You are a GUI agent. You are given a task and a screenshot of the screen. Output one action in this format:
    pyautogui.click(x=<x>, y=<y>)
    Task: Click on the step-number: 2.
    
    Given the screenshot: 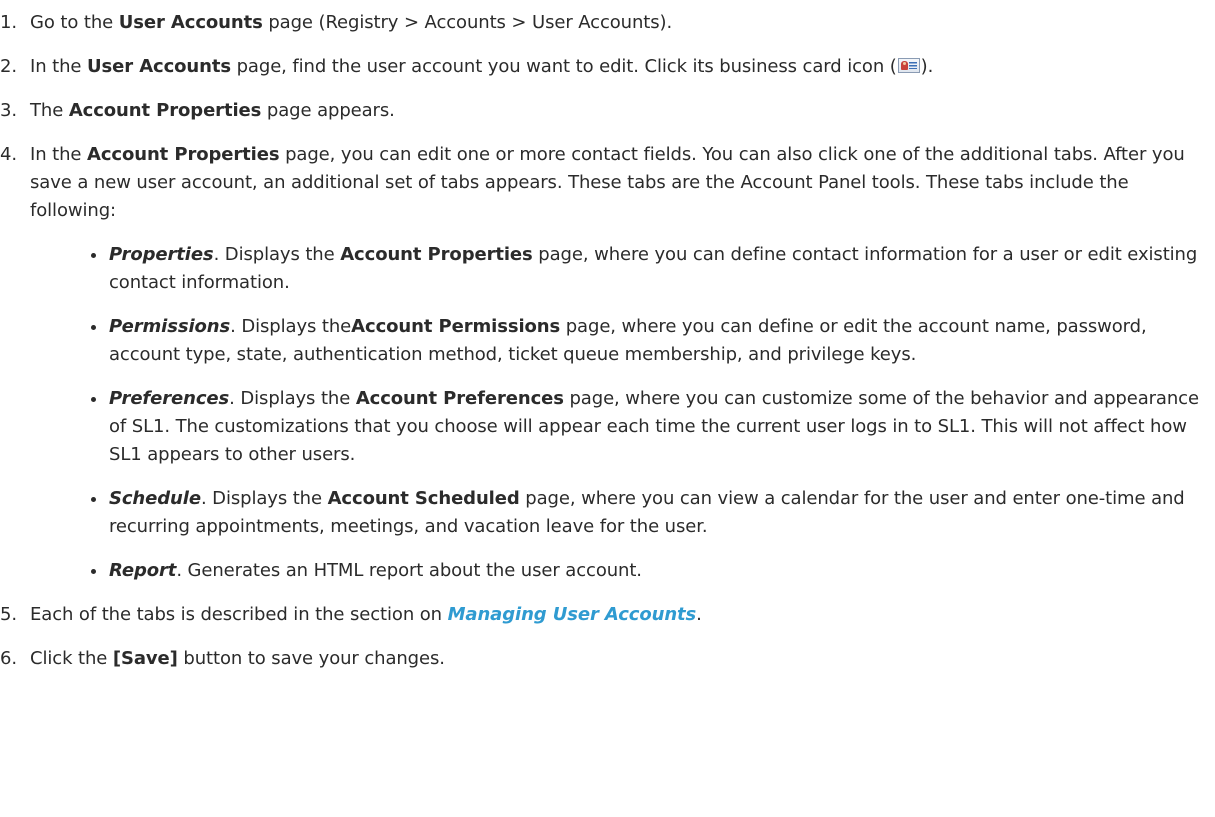 What is the action you would take?
    pyautogui.click(x=8, y=66)
    